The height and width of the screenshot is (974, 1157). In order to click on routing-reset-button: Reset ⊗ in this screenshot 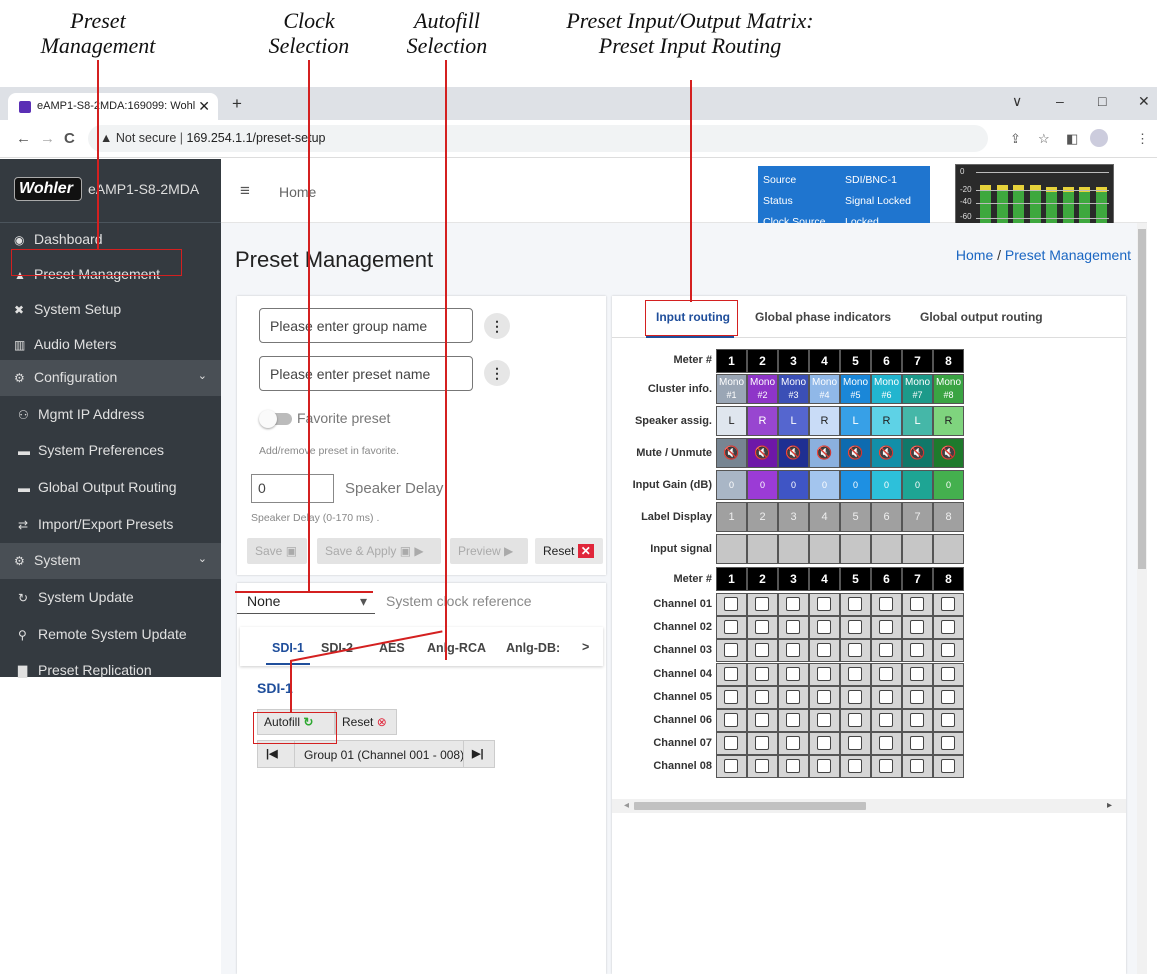, I will do `click(366, 722)`.